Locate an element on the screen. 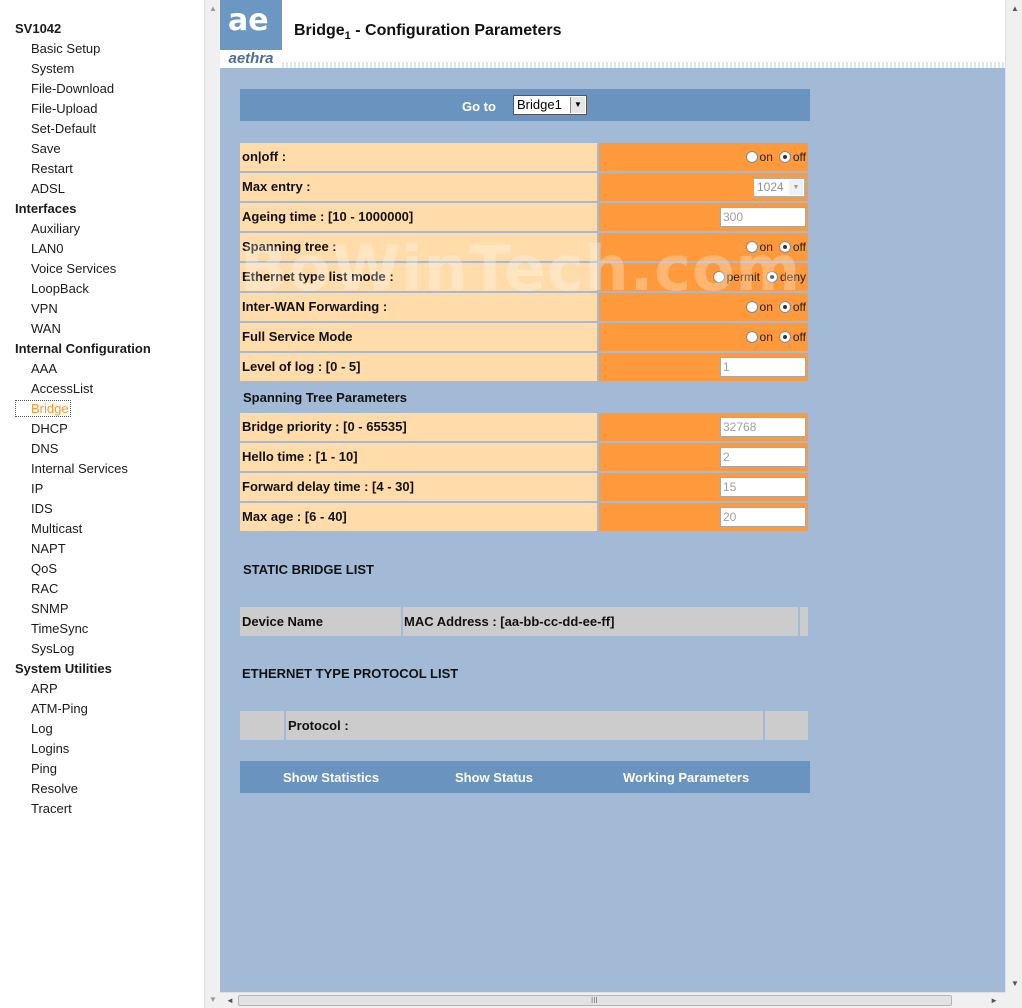  nav-item-system: System is located at coordinates (102, 69).